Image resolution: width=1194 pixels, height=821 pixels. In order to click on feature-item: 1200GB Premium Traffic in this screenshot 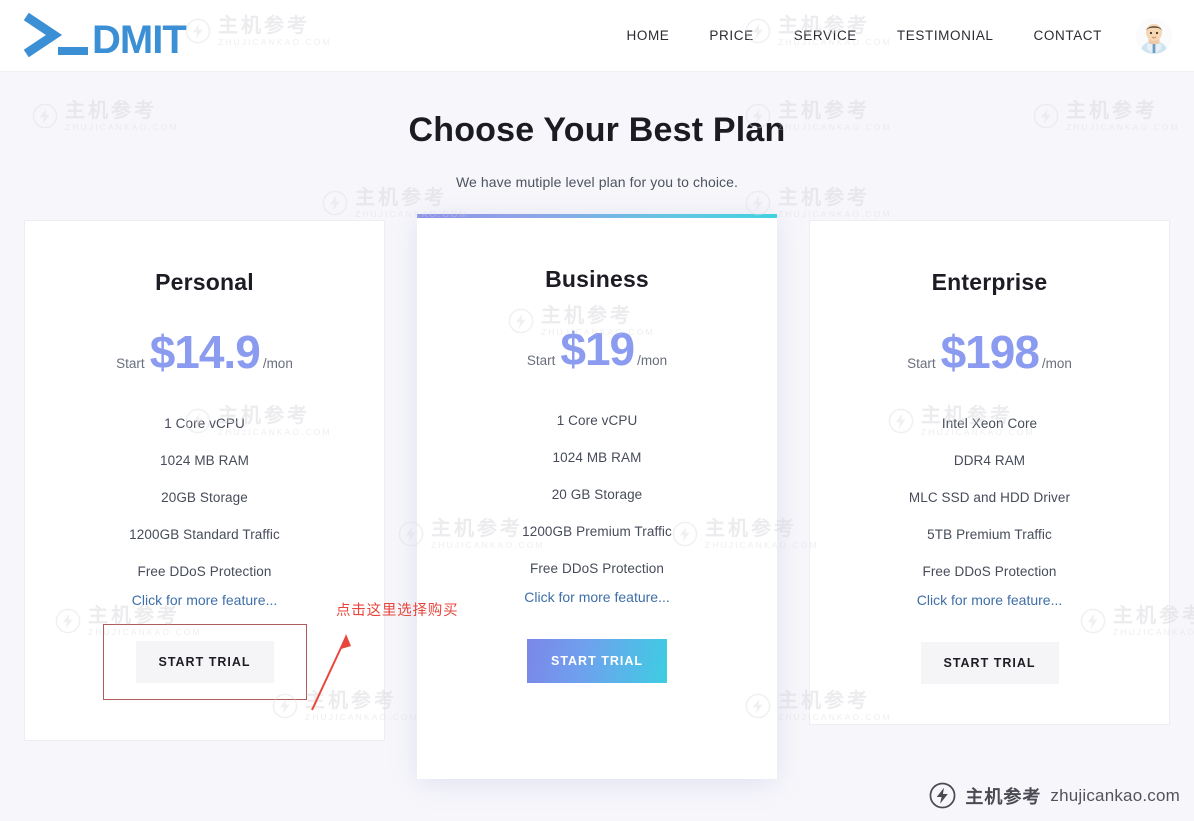, I will do `click(597, 531)`.